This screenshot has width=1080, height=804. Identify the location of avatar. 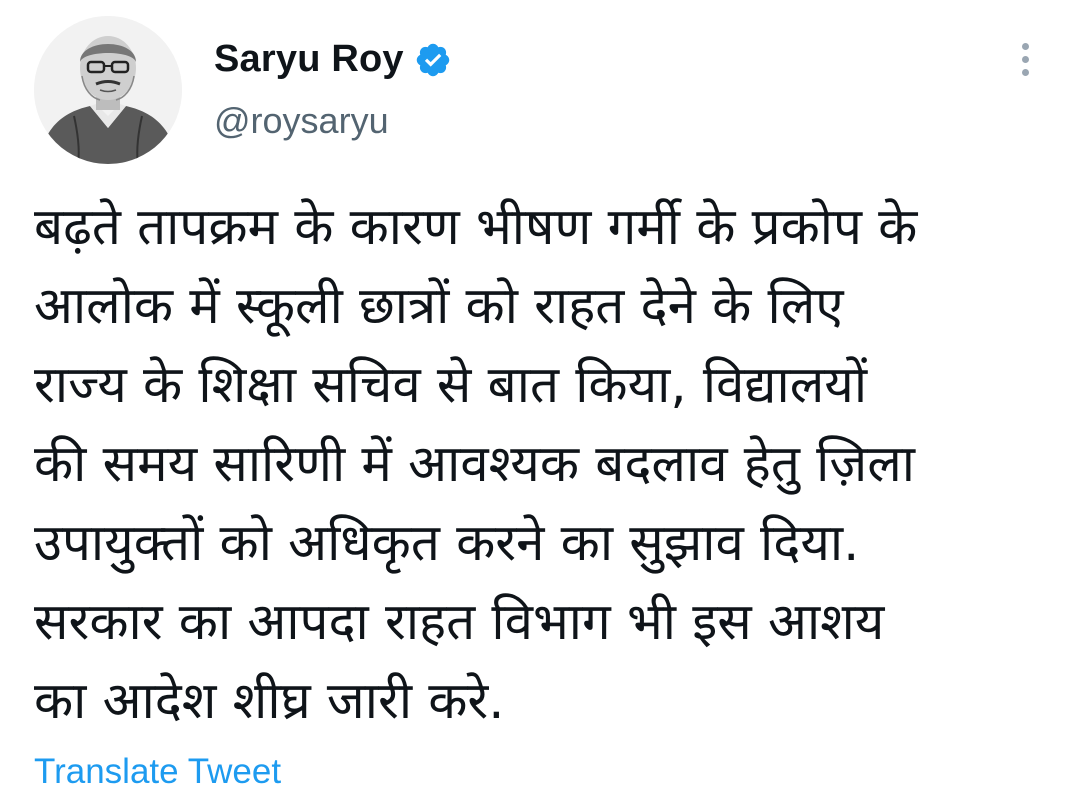
(108, 90).